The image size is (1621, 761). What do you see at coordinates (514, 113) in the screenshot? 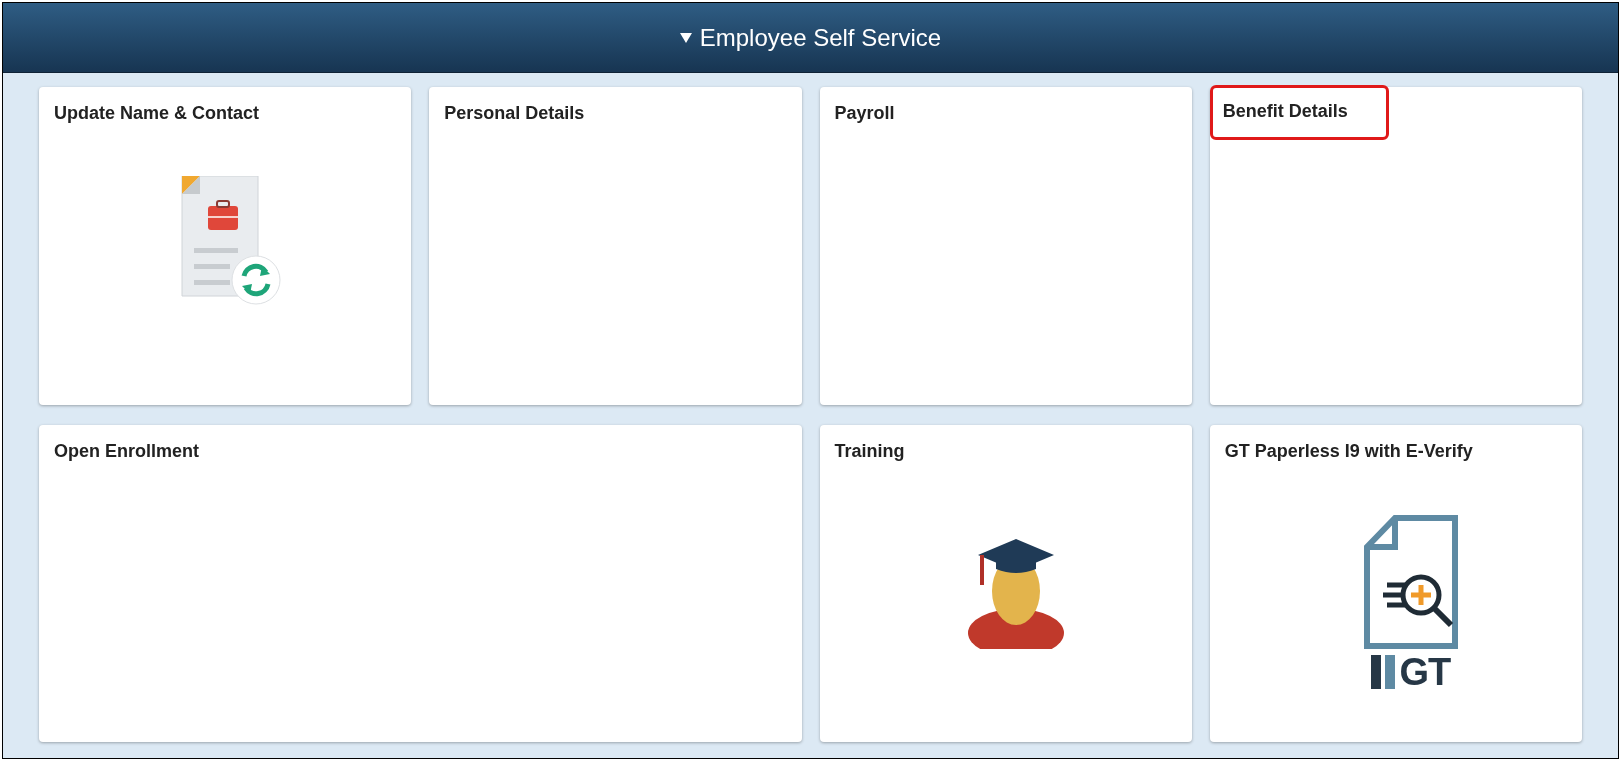
I see `tile-title: Personal Details` at bounding box center [514, 113].